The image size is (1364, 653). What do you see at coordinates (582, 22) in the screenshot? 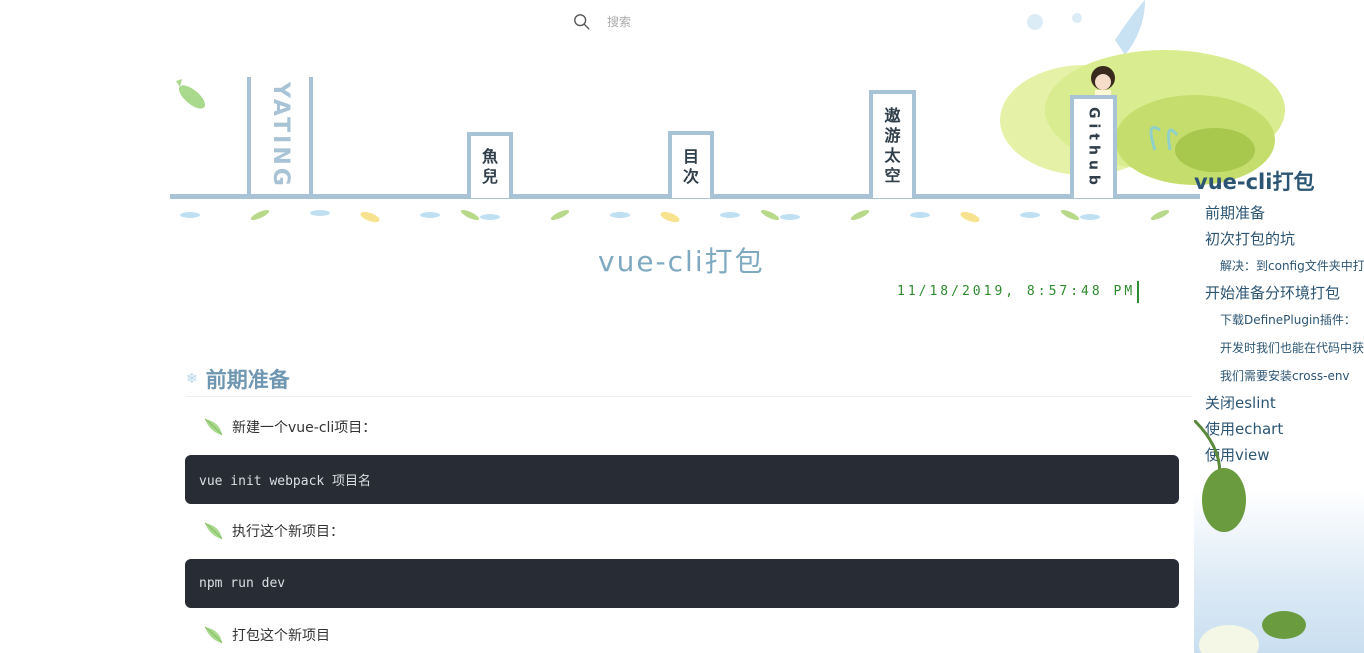
I see `search-icon` at bounding box center [582, 22].